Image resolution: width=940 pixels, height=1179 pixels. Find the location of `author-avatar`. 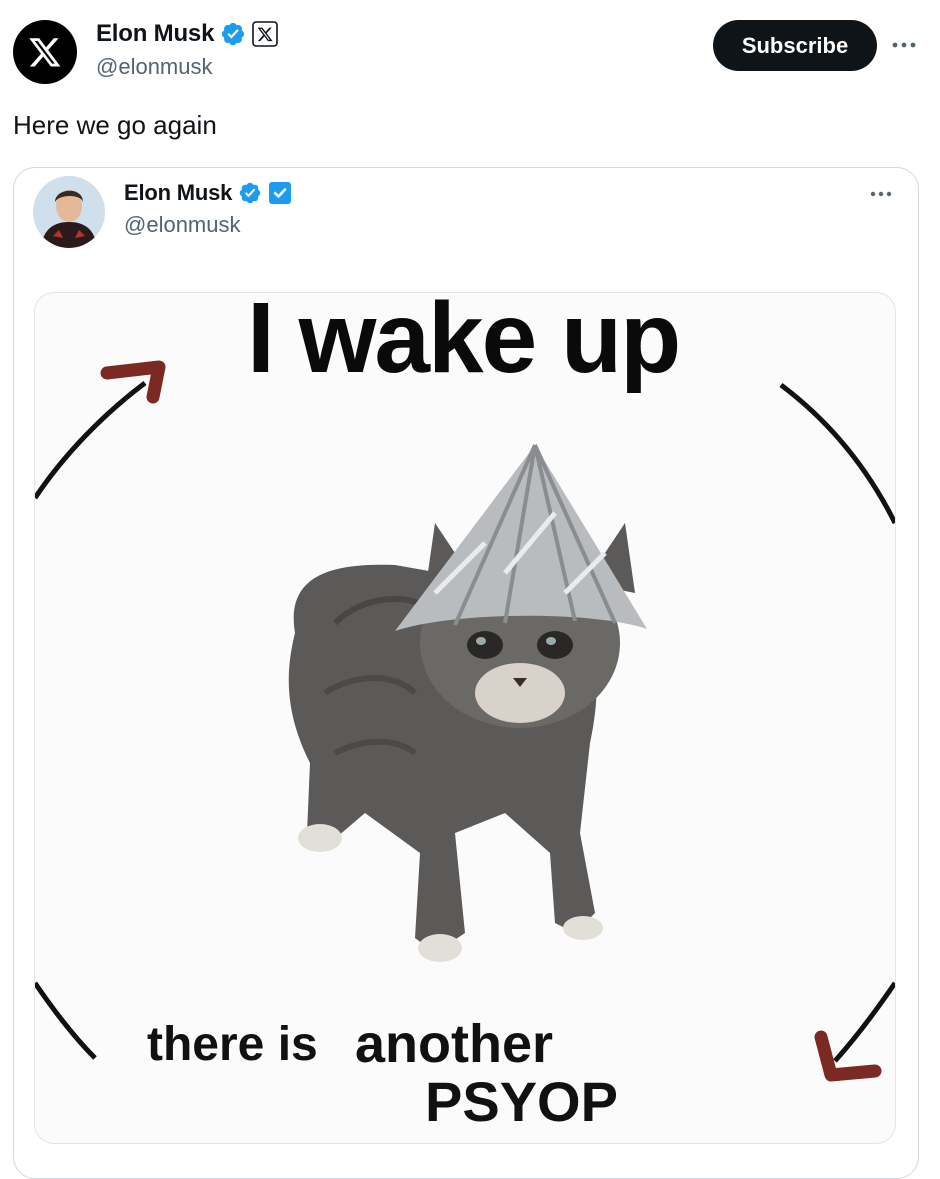

author-avatar is located at coordinates (45, 52).